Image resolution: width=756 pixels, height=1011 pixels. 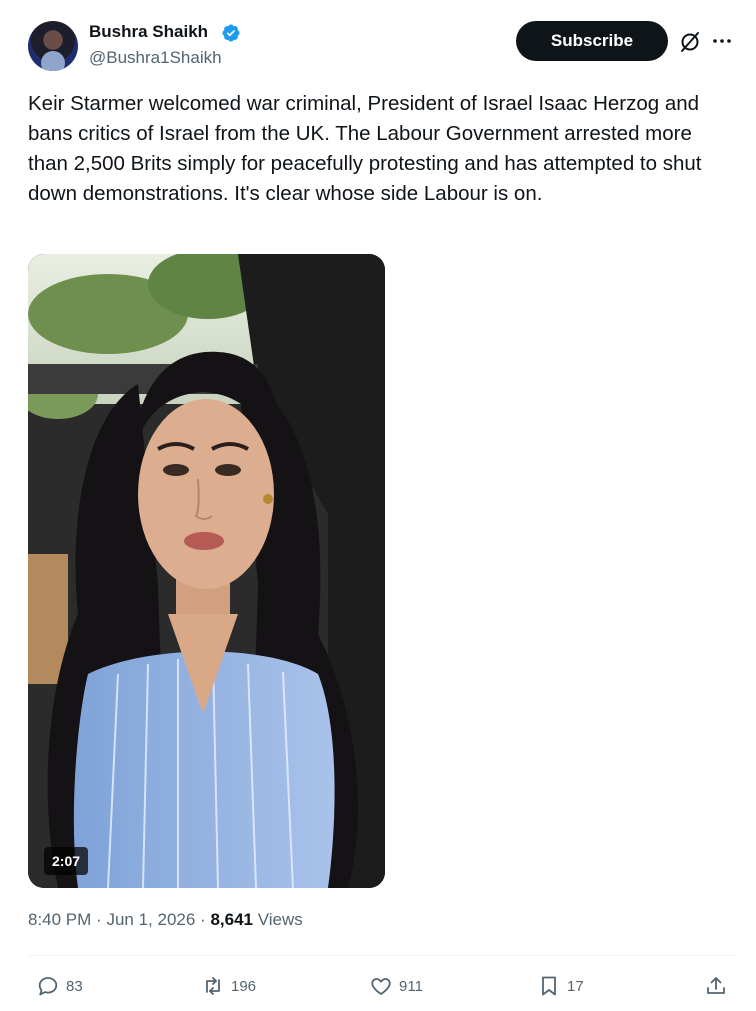 I want to click on reply-count: 83, so click(x=74, y=986).